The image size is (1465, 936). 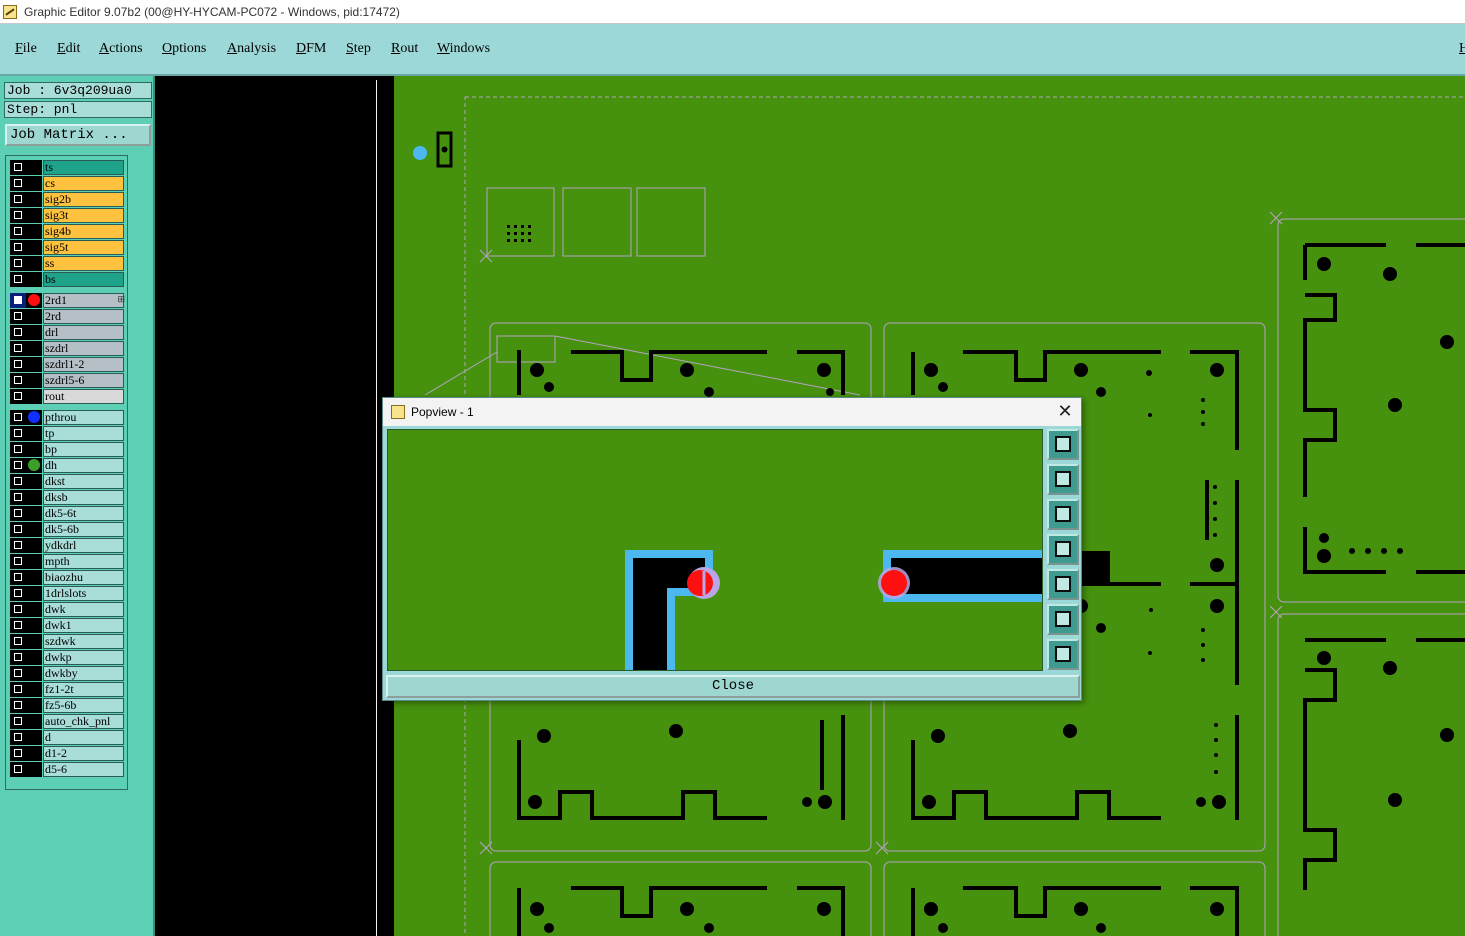 I want to click on layer-row-ydkdrl: ydkdrl, so click(x=67, y=545).